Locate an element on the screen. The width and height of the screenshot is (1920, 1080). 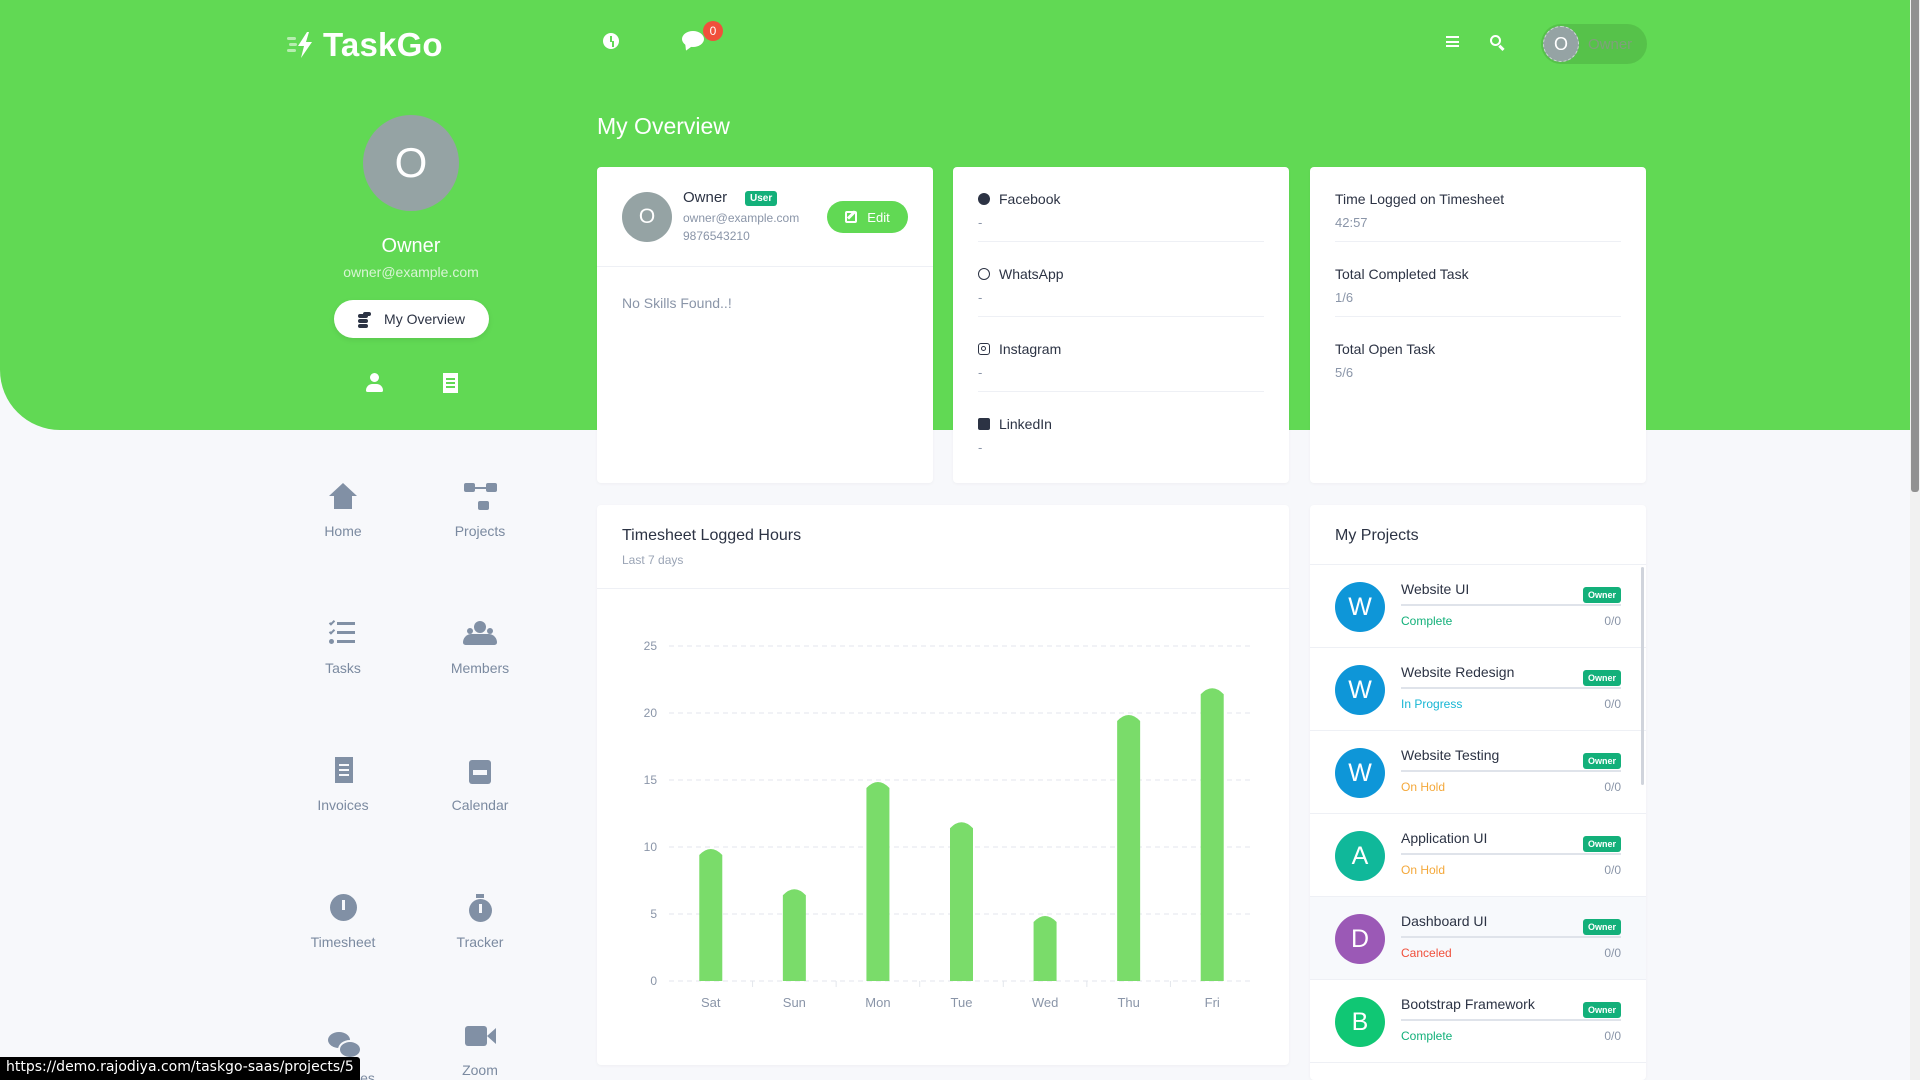
instagram-icon is located at coordinates (984, 349).